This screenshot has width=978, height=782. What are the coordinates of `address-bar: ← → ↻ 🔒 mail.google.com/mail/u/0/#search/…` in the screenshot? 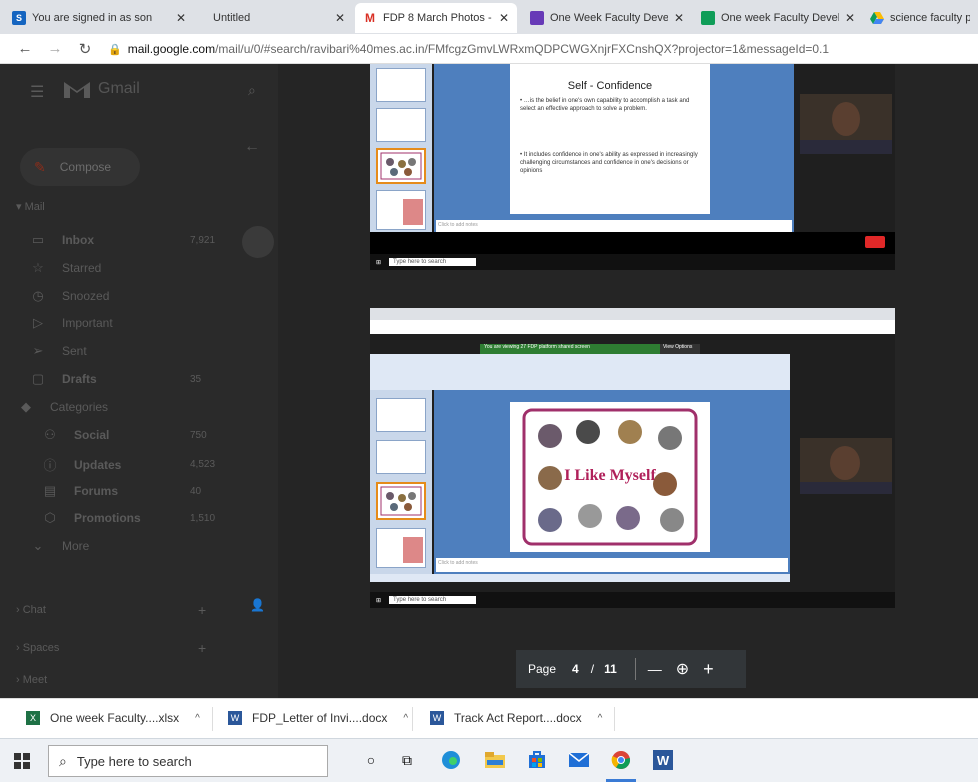 It's located at (489, 49).